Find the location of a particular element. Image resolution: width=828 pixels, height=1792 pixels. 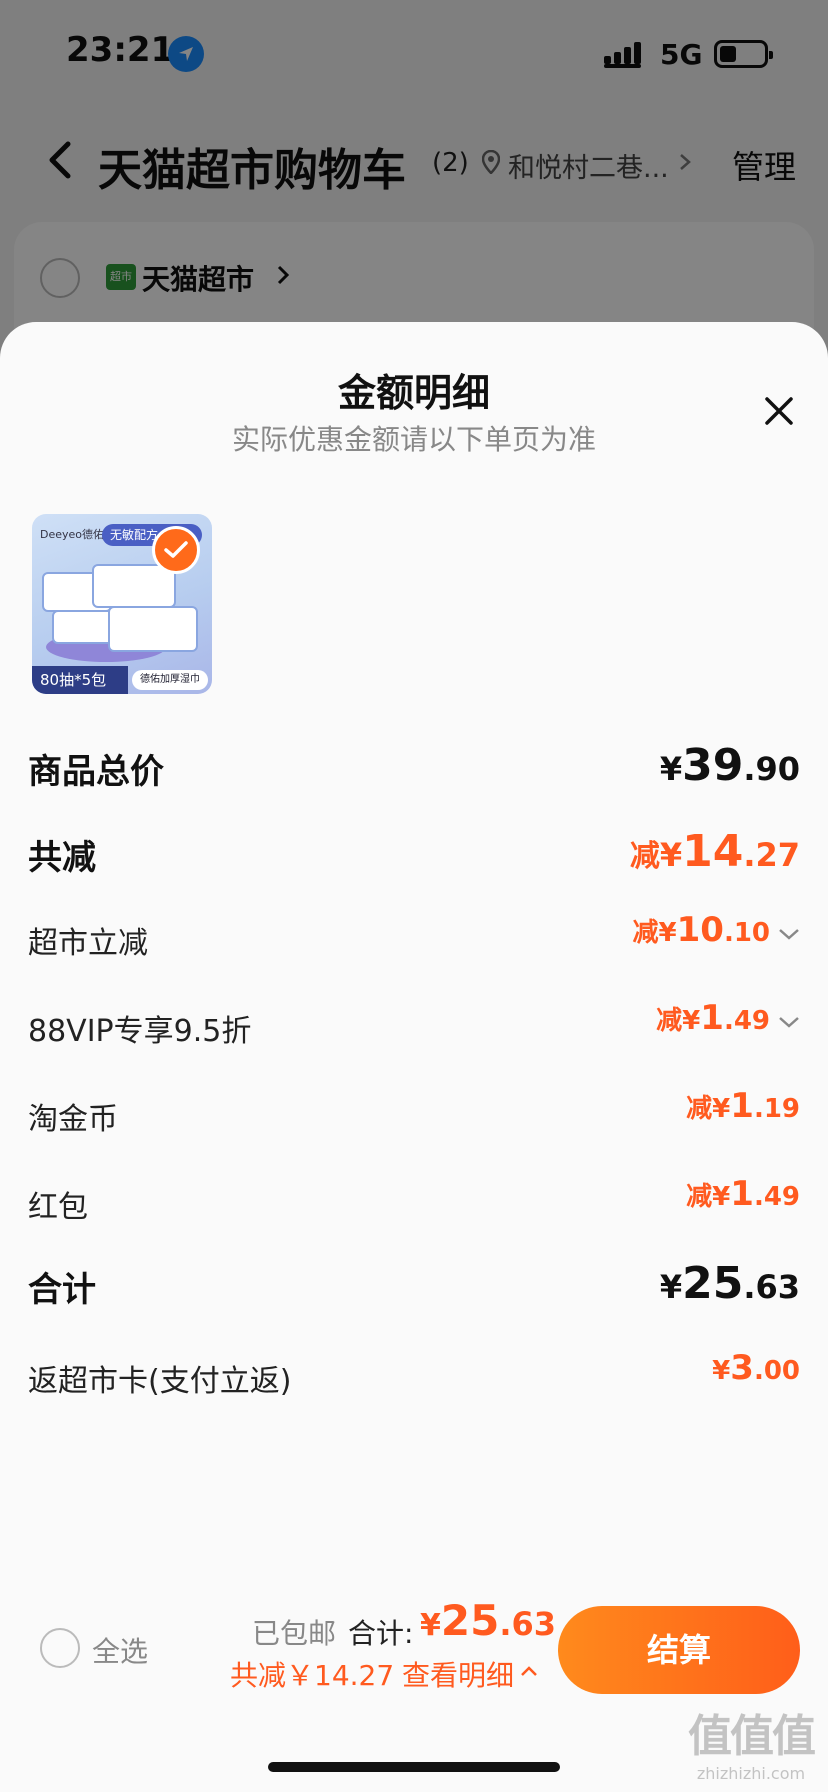

close-icon is located at coordinates (779, 411).